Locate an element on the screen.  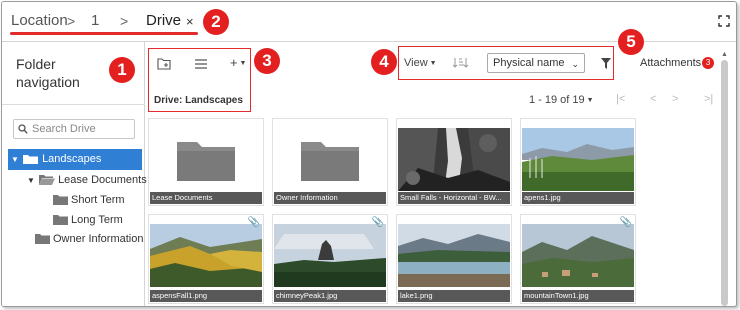
callout-marker-3: 3 is located at coordinates (267, 61).